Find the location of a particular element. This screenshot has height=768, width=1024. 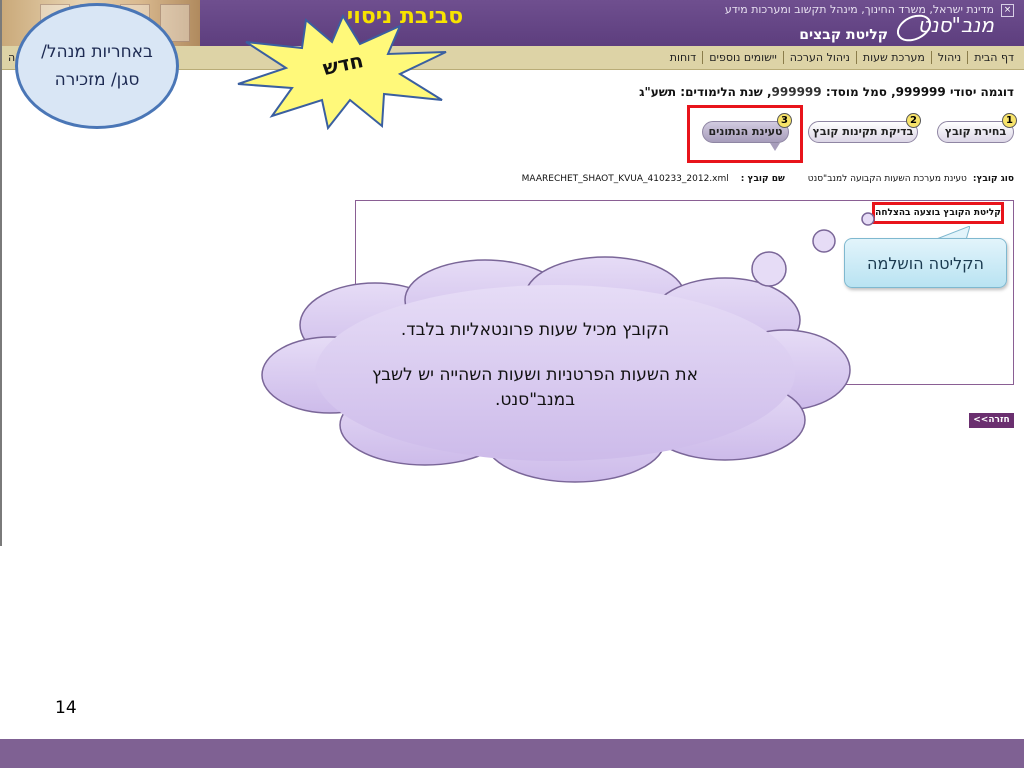

file-type-label: סוג קובץ: is located at coordinates (993, 179).